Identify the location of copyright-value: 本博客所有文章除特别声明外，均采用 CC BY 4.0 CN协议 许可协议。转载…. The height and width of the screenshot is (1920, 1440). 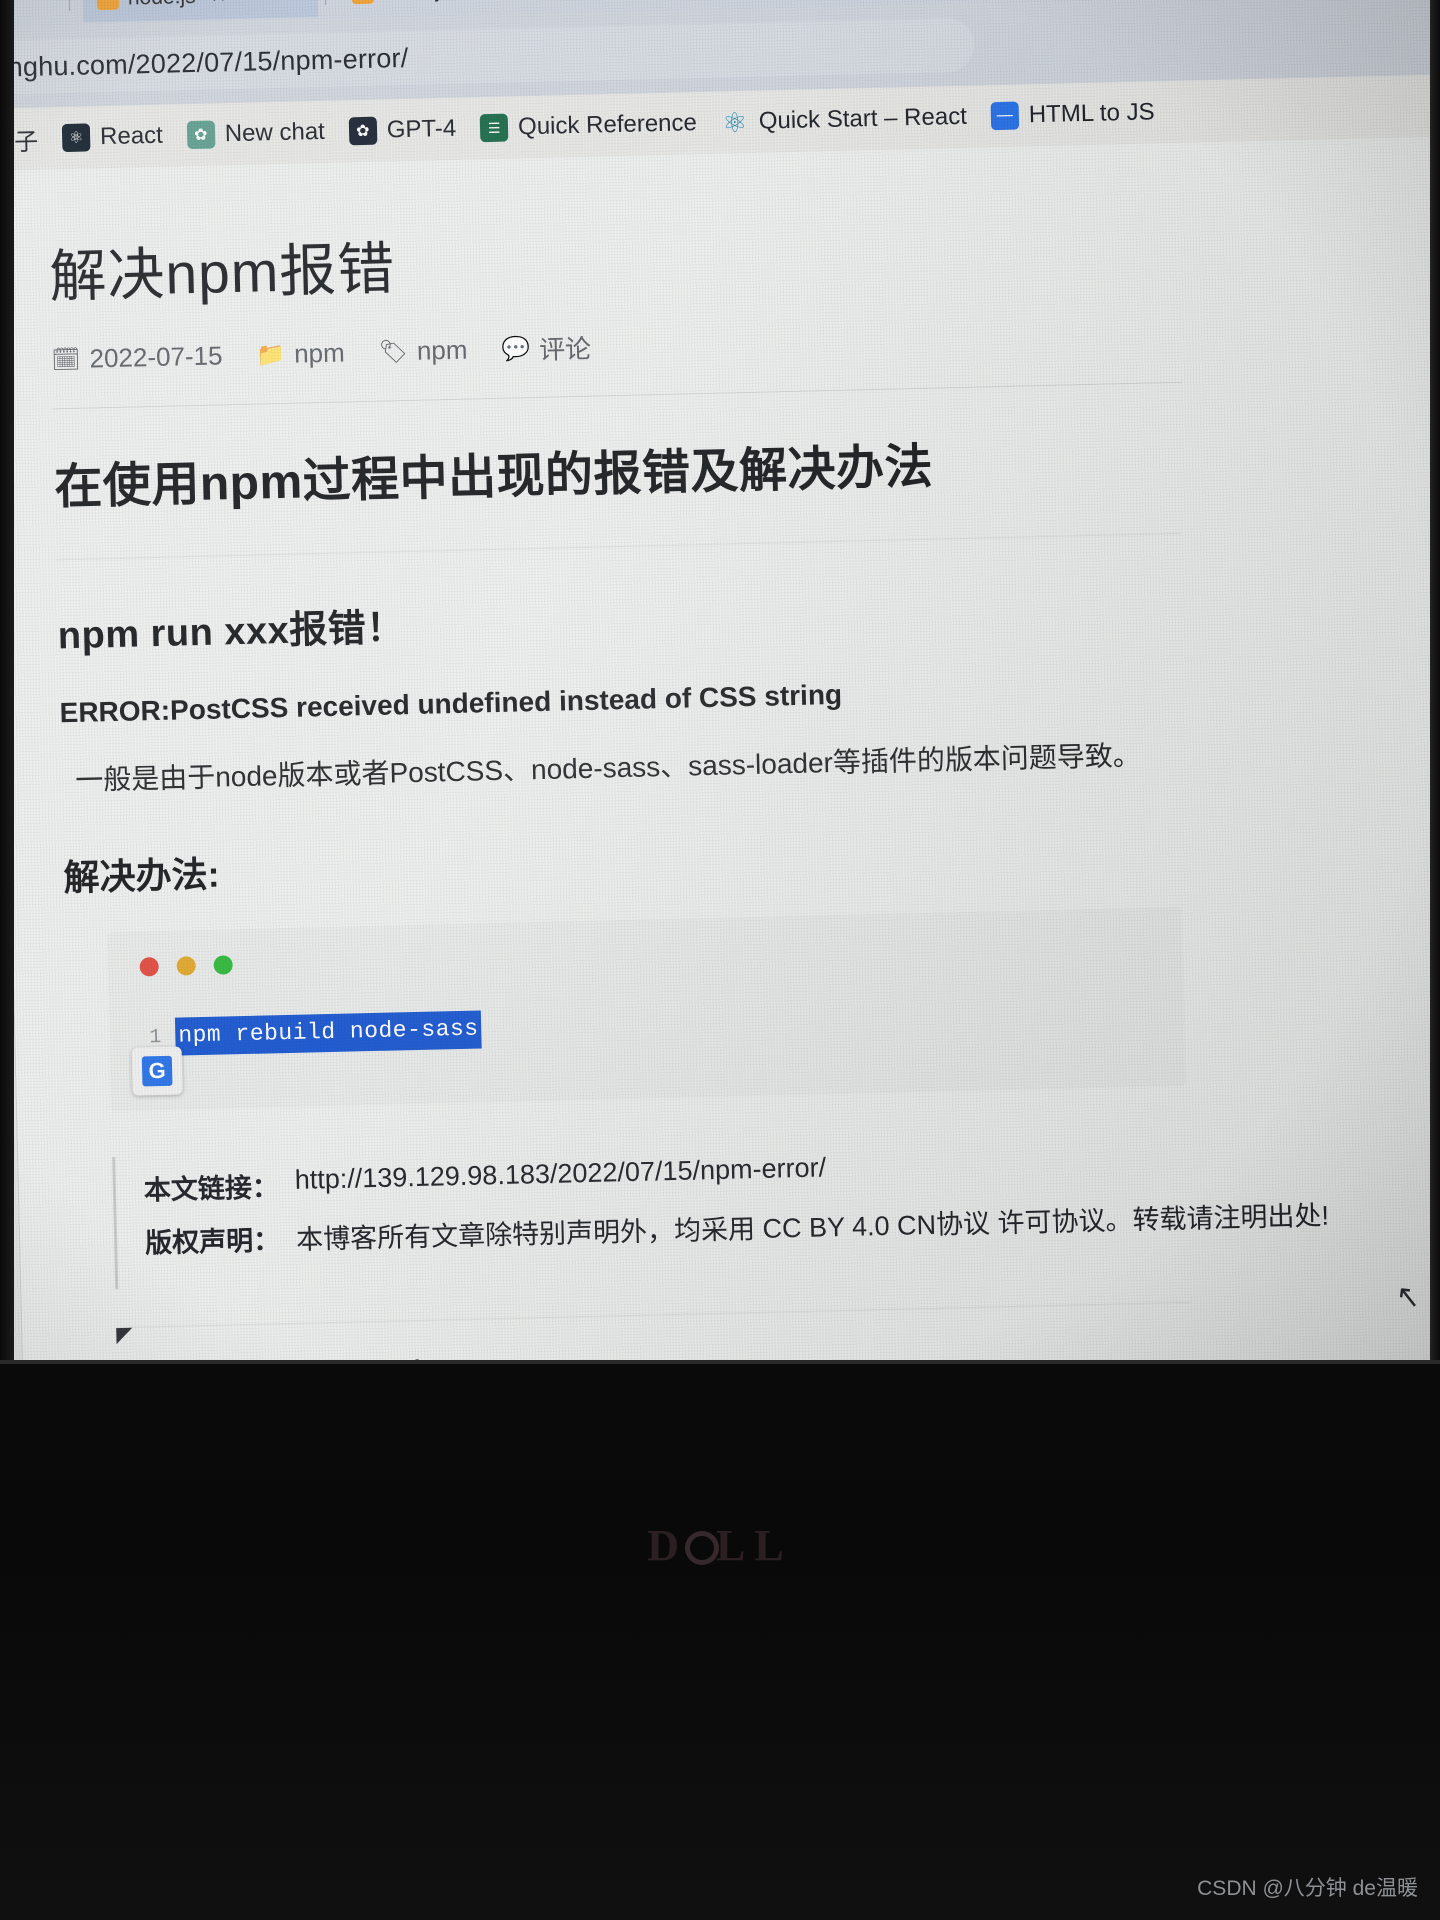
(812, 1227).